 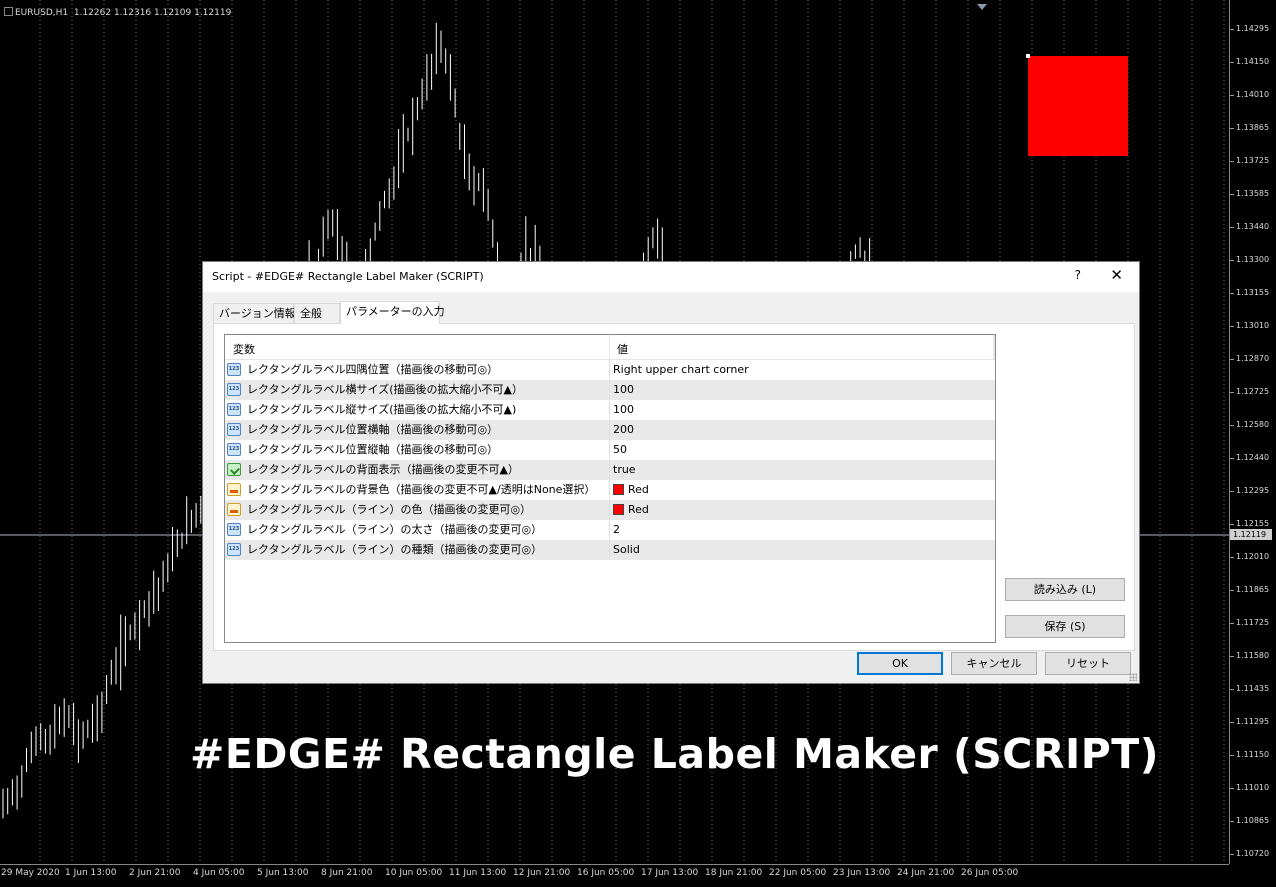 I want to click on price-tick-label: 1.13865, so click(x=1249, y=127).